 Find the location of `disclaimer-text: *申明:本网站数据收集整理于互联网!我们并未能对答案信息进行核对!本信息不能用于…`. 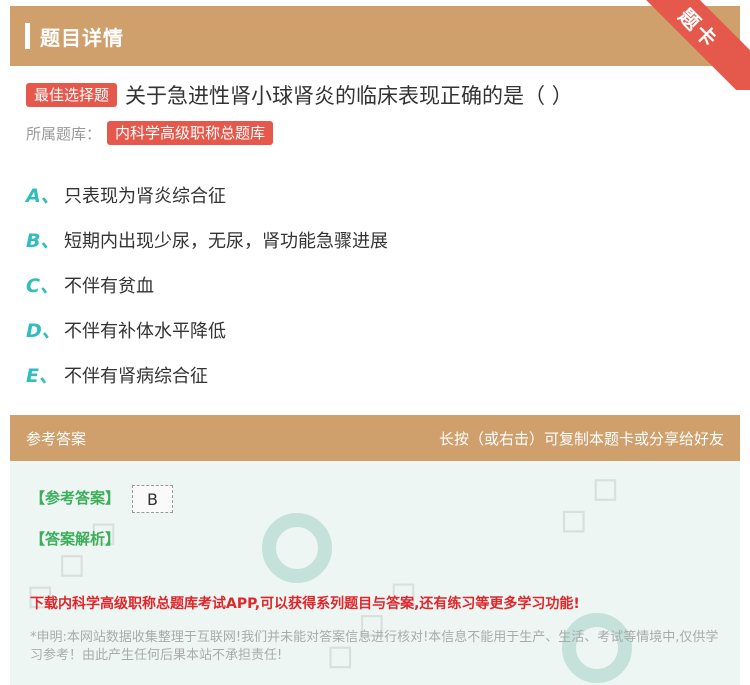

disclaimer-text: *申明:本网站数据收集整理于互联网!我们并未能对答案信息进行核对!本信息不能用于… is located at coordinates (374, 646).